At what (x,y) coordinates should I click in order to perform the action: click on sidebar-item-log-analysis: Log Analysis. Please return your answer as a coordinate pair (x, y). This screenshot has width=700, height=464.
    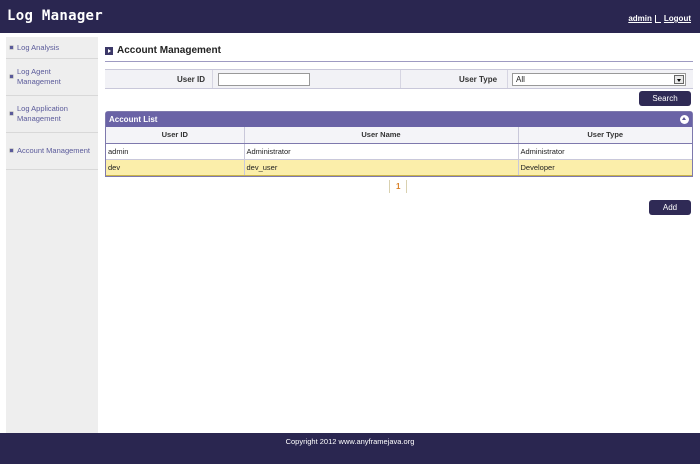
    Looking at the image, I should click on (52, 48).